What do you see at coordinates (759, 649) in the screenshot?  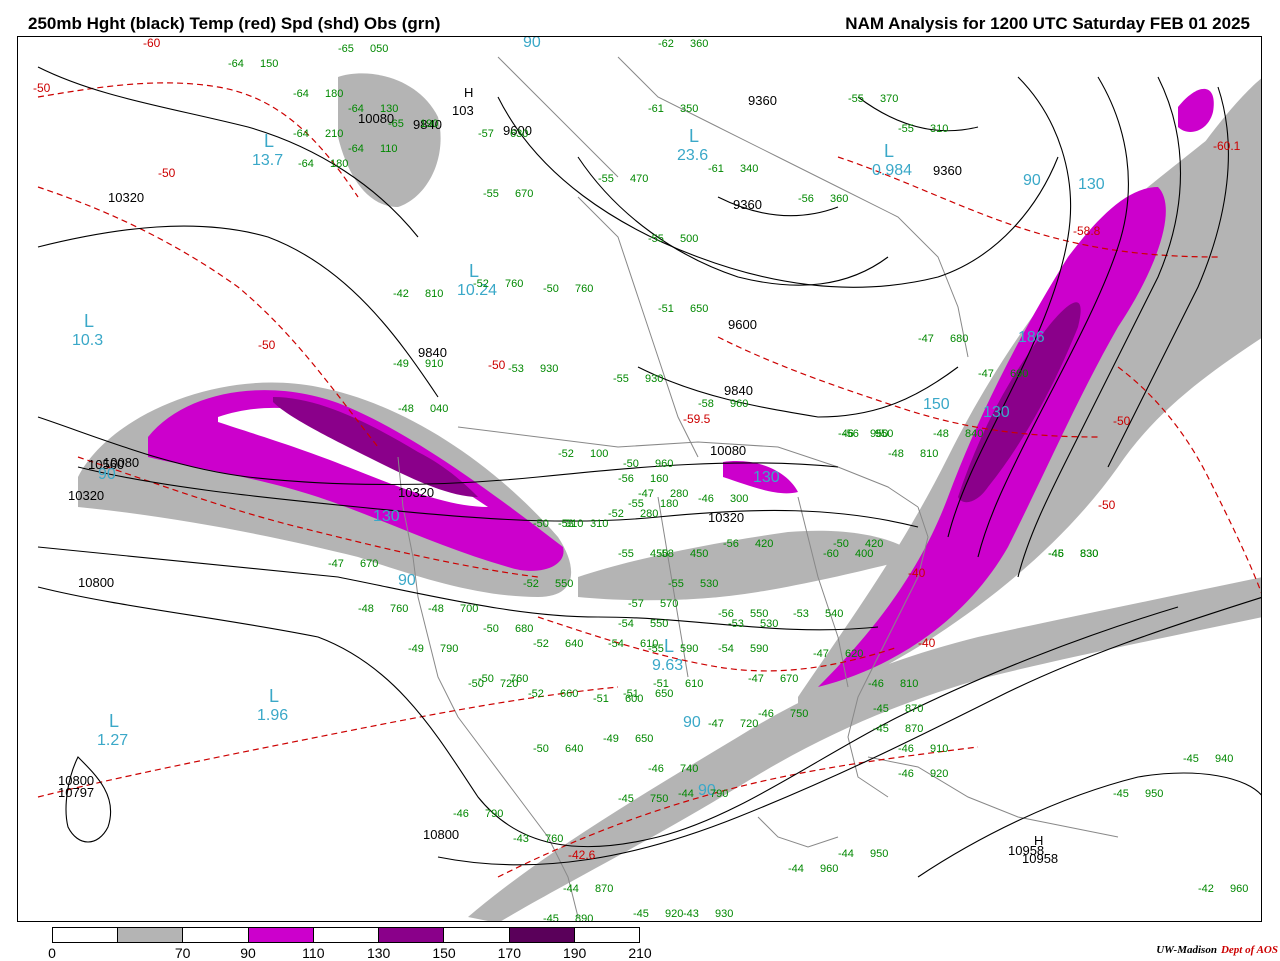 I see `station-obs-height: 590` at bounding box center [759, 649].